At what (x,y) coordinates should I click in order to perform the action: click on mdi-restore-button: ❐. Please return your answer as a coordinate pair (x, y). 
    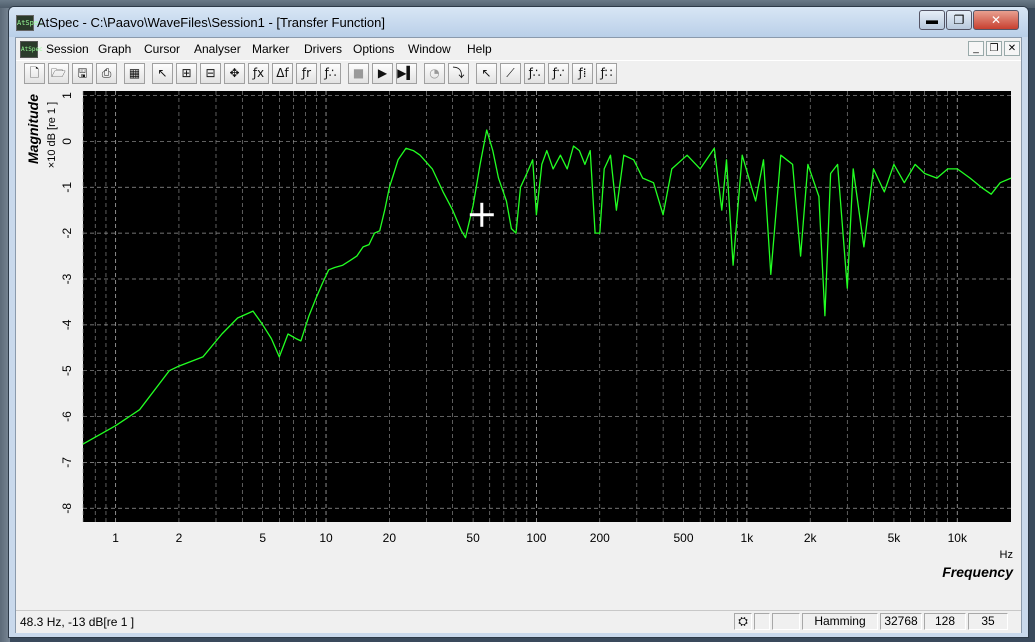
    Looking at the image, I should click on (994, 48).